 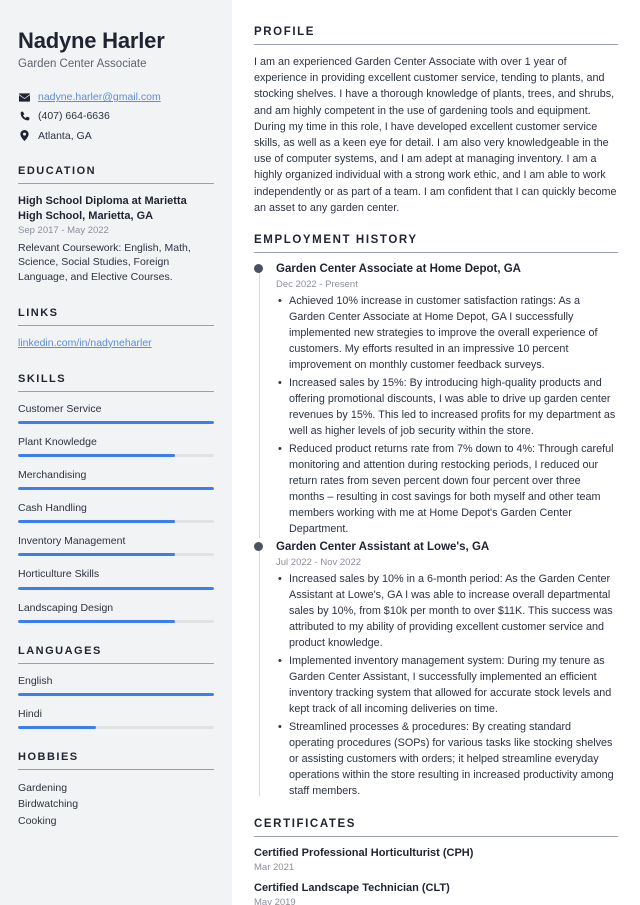 What do you see at coordinates (116, 804) in the screenshot?
I see `hobbies-list: Gardening Birdwatching Cooking` at bounding box center [116, 804].